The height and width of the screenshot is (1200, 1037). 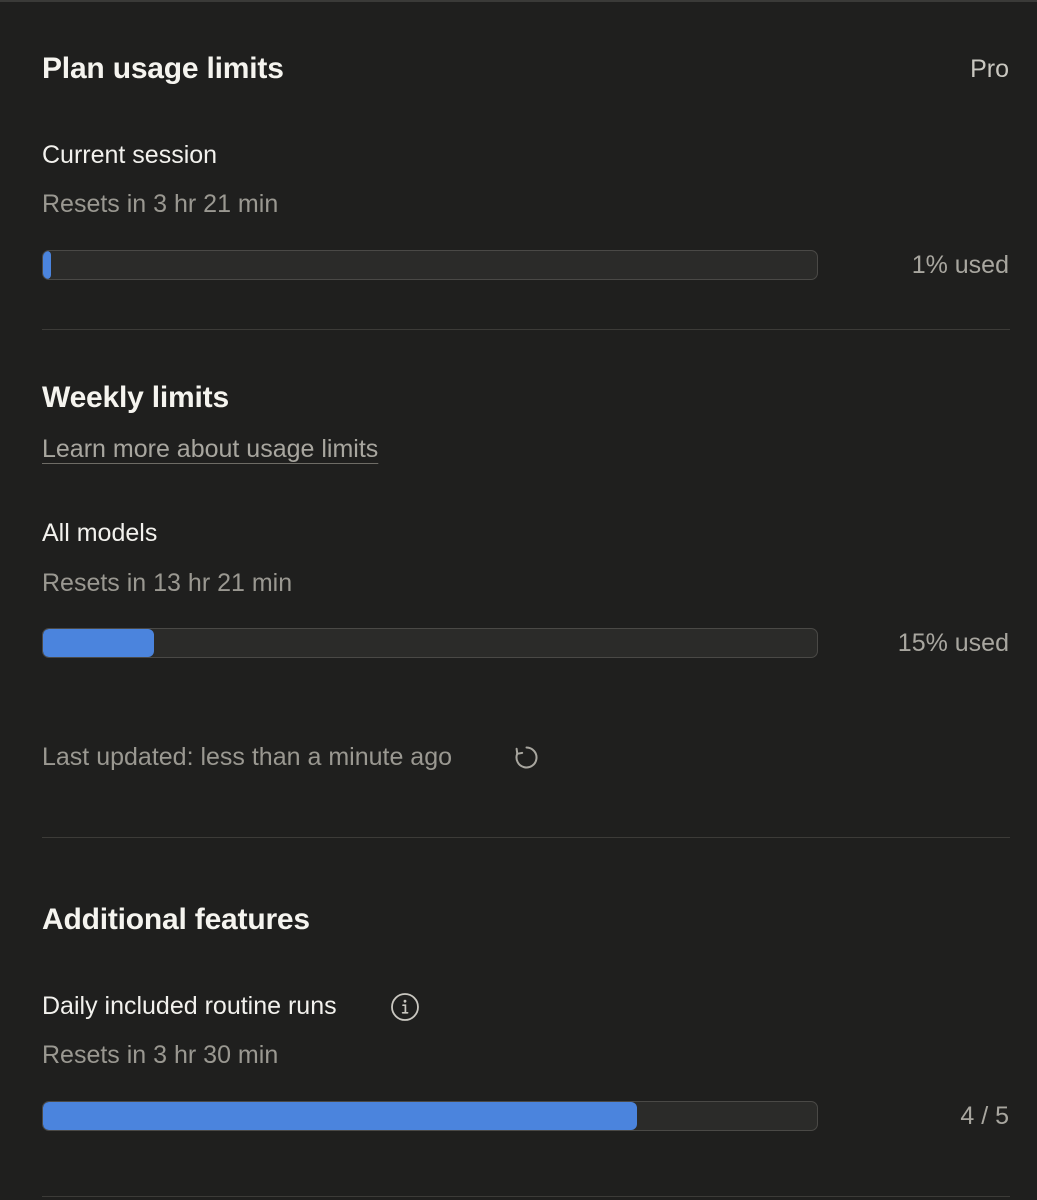 What do you see at coordinates (167, 583) in the screenshot?
I see `all-models-resets: Resets in 13 hr 21 min` at bounding box center [167, 583].